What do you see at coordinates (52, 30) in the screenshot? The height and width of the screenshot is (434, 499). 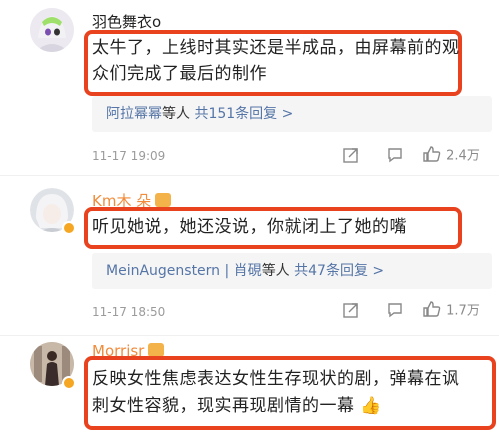 I see `avatar` at bounding box center [52, 30].